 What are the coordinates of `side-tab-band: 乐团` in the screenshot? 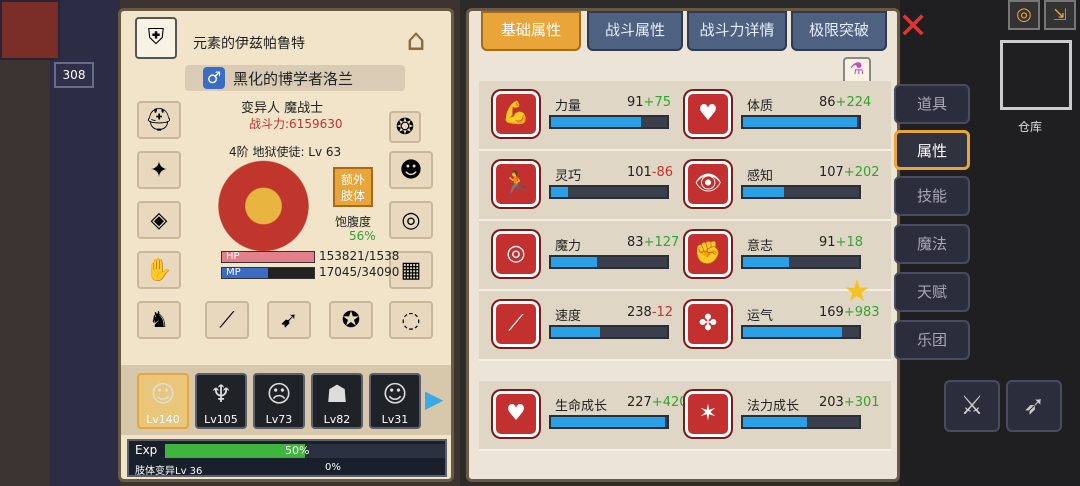 It's located at (932, 340).